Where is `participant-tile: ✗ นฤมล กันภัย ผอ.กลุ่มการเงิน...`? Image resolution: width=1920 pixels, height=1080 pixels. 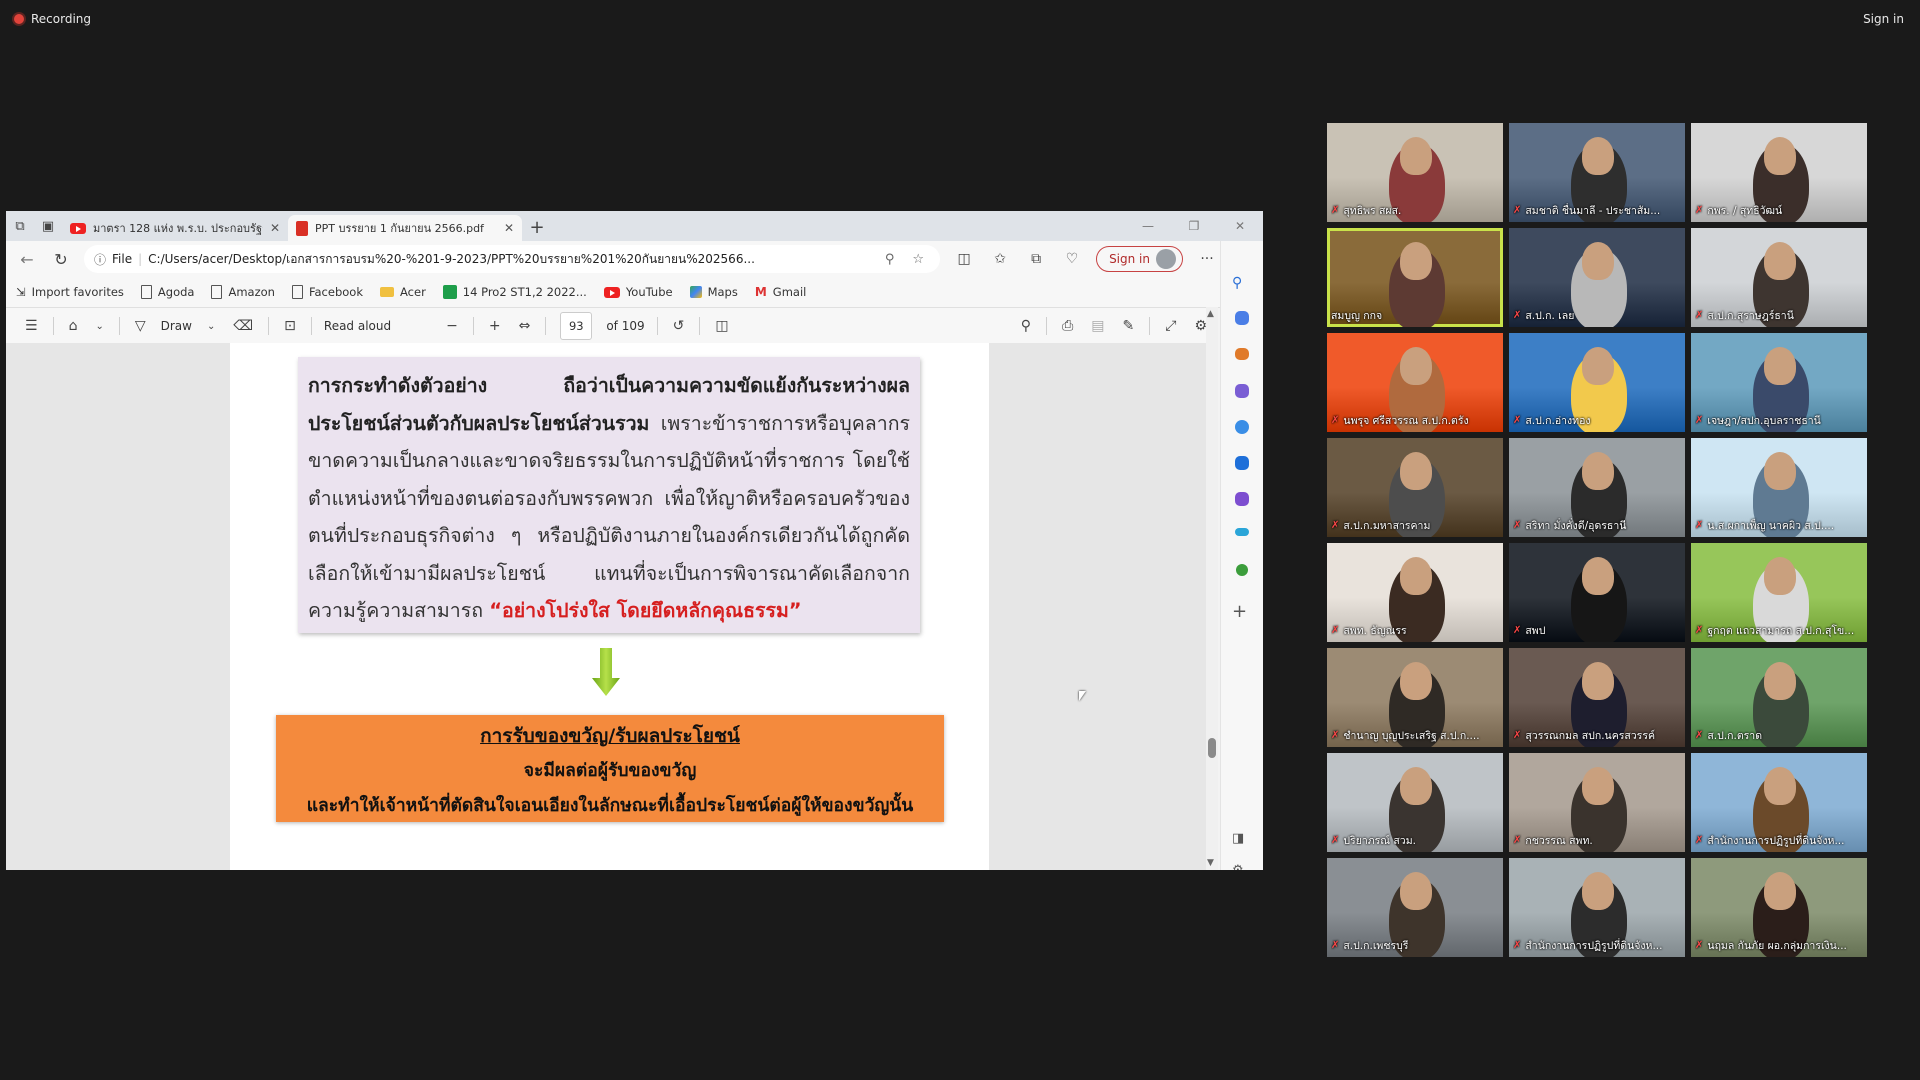
participant-tile: ✗ นฤมล กันภัย ผอ.กลุ่มการเงิน... is located at coordinates (1779, 907).